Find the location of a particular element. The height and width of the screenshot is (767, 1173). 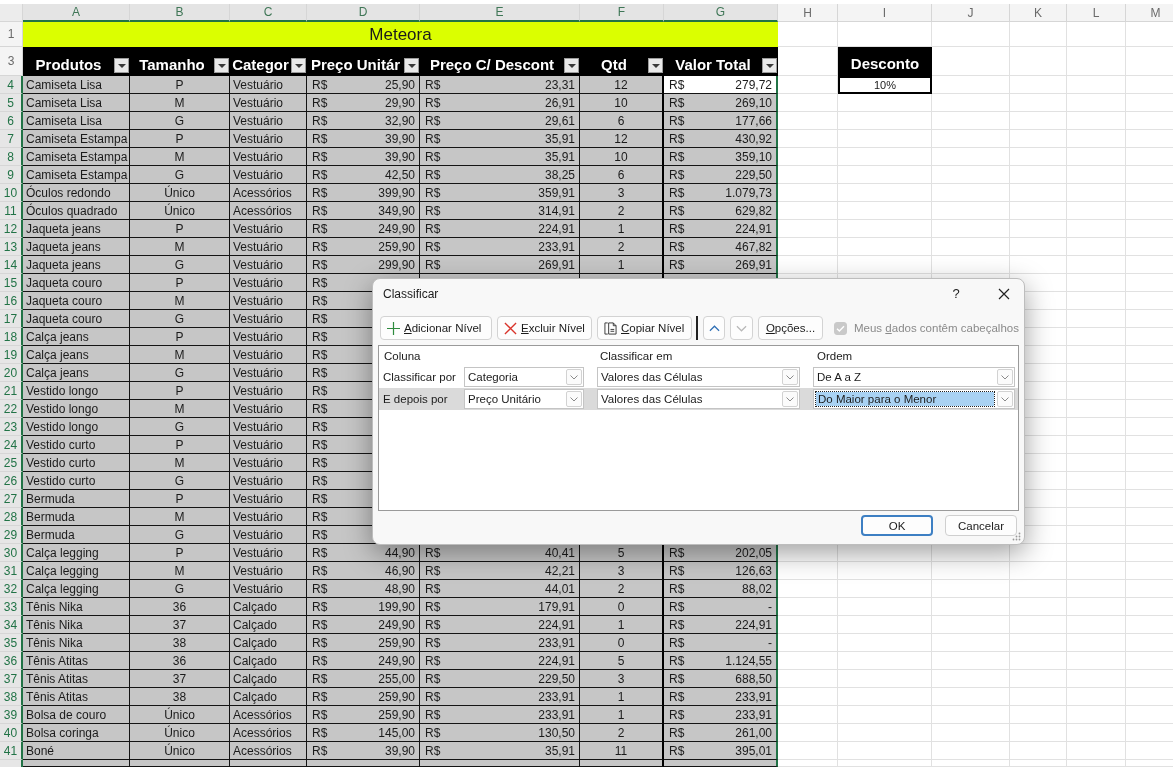

column-header: M is located at coordinates (1149, 13).